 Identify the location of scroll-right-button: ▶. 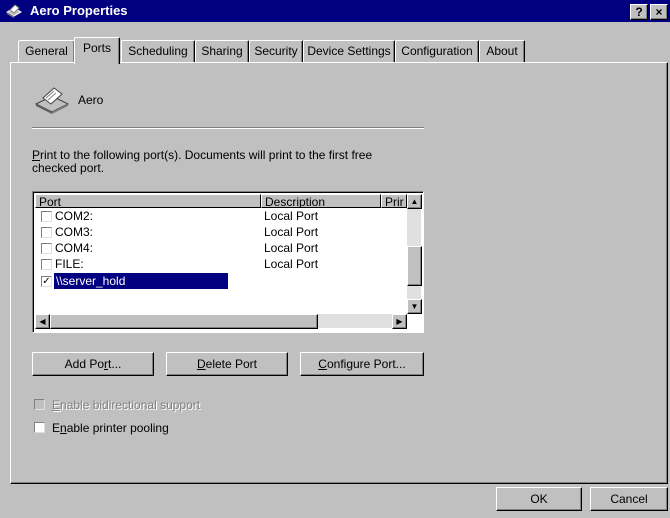
(399, 321).